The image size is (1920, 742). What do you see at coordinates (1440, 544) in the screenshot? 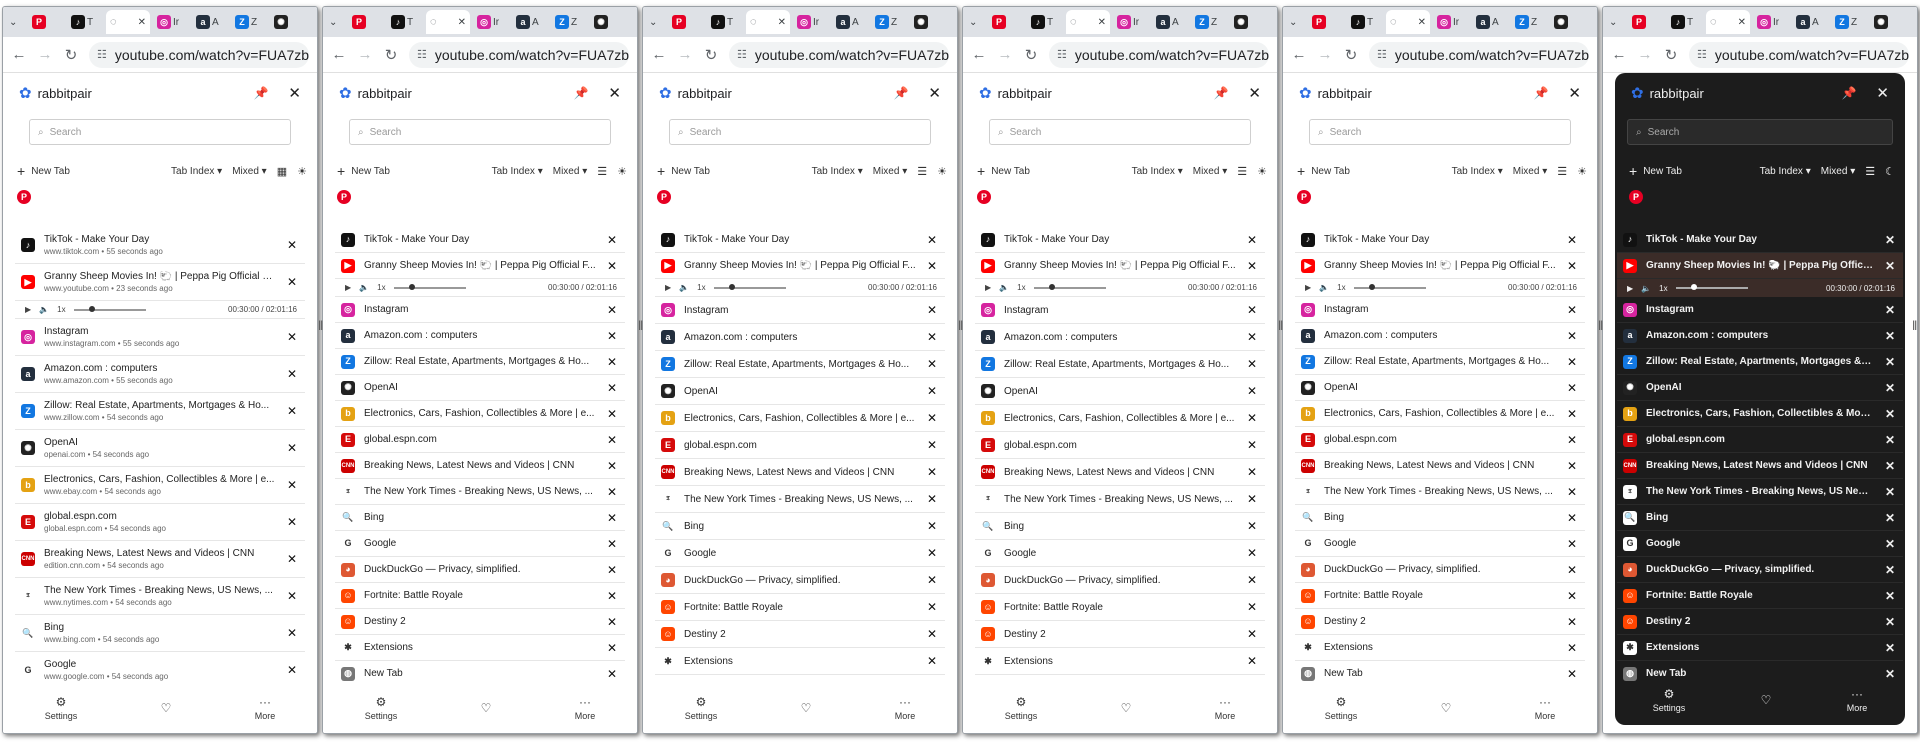
I see `list-item: G Google ✕` at bounding box center [1440, 544].